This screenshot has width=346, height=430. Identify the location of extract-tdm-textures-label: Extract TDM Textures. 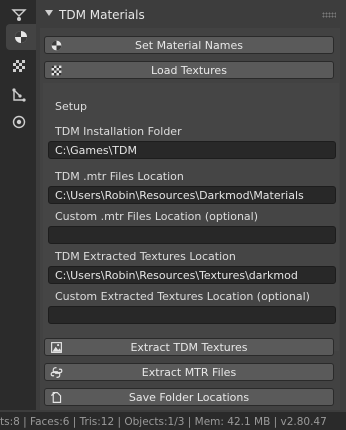
(189, 347).